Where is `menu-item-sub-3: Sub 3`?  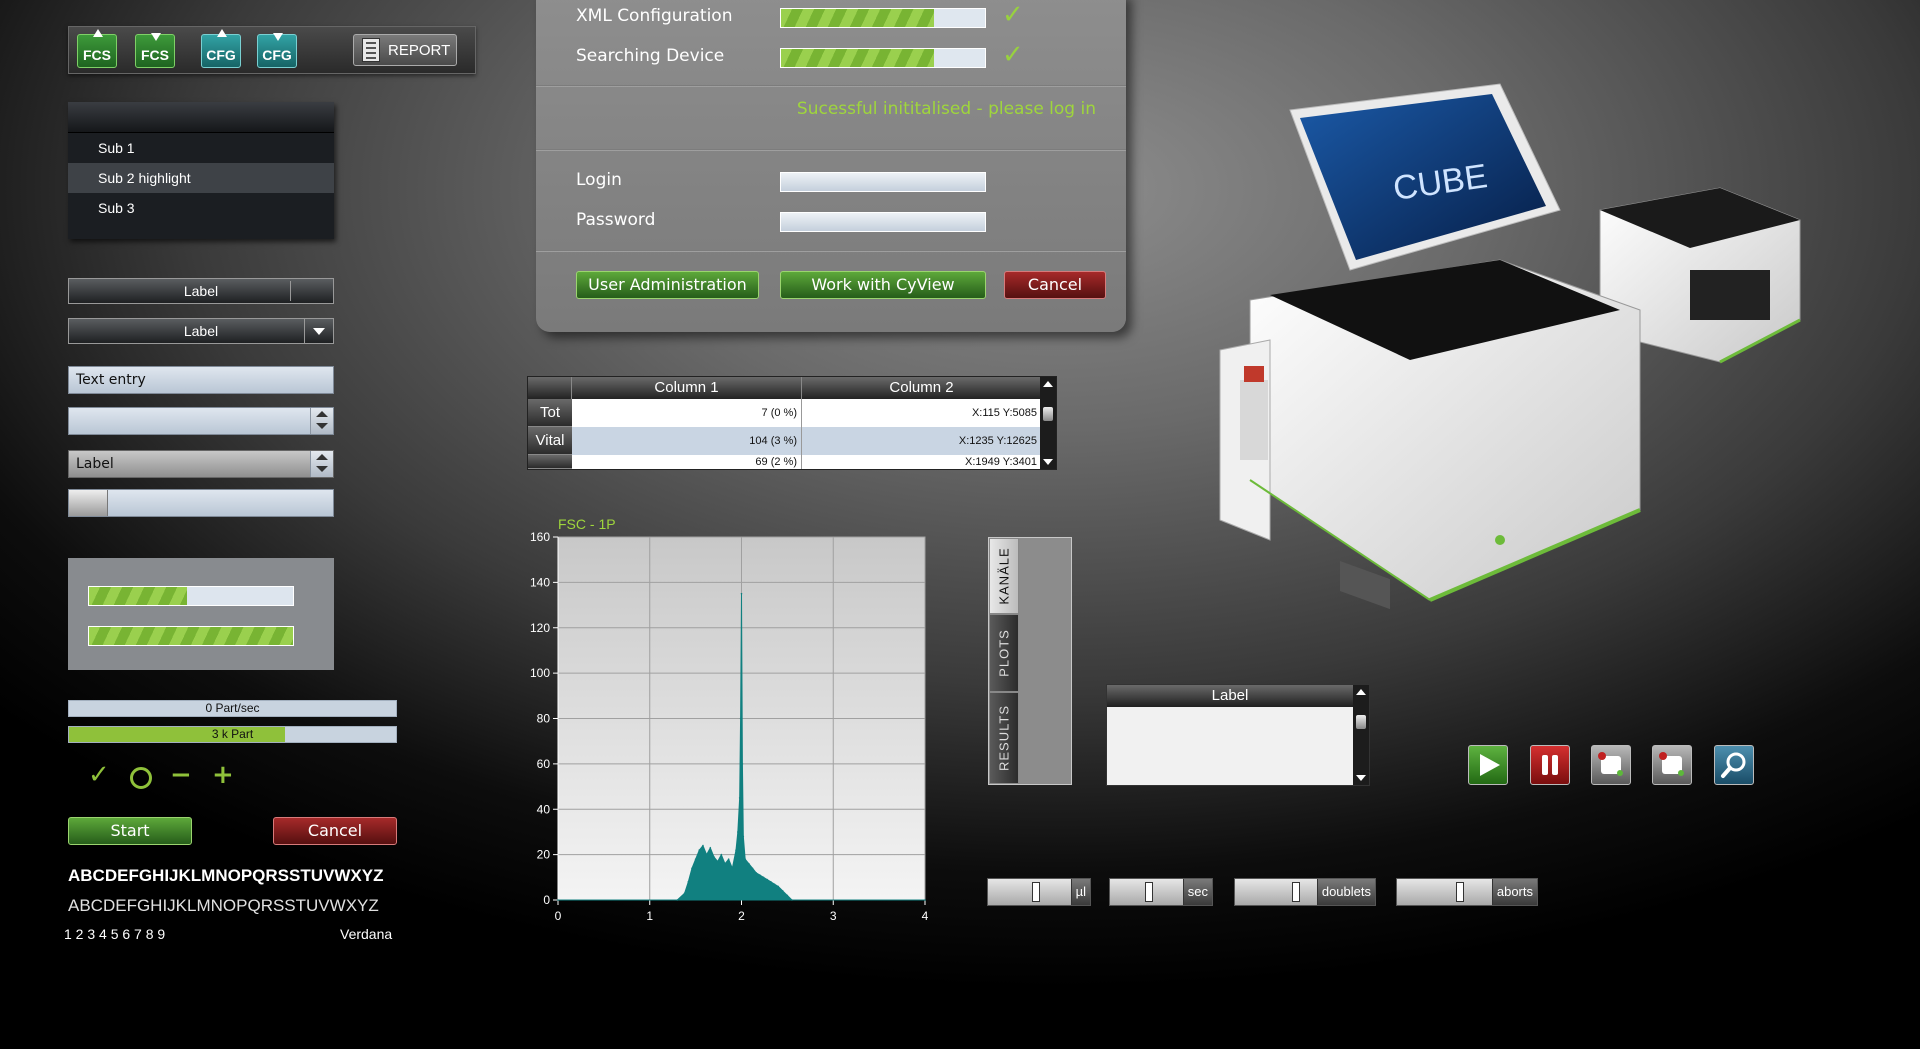
menu-item-sub-3: Sub 3 is located at coordinates (201, 208).